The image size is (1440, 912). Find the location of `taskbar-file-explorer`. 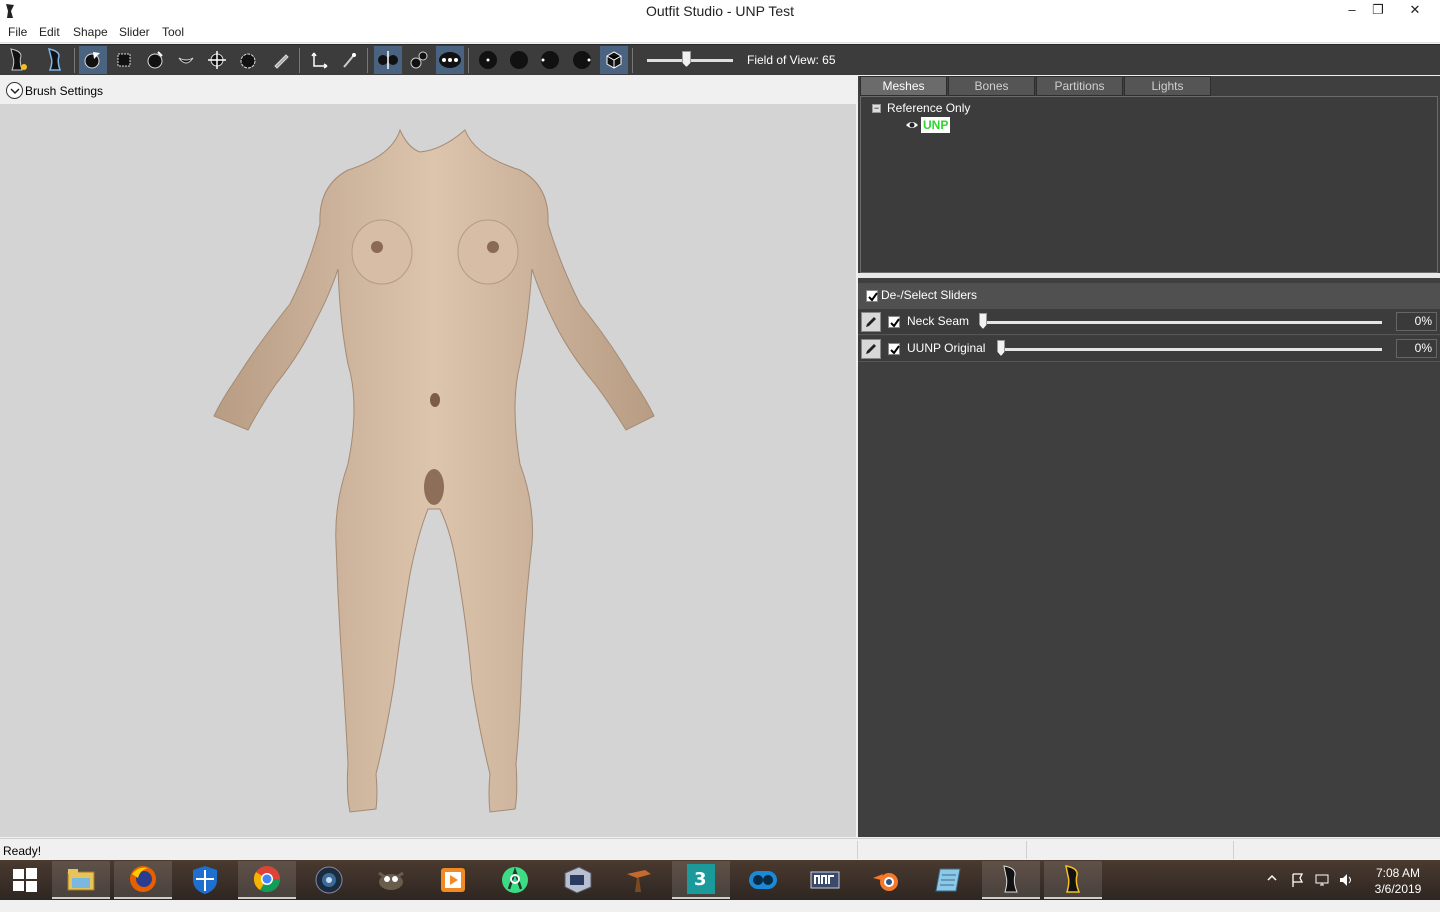

taskbar-file-explorer is located at coordinates (81, 880).